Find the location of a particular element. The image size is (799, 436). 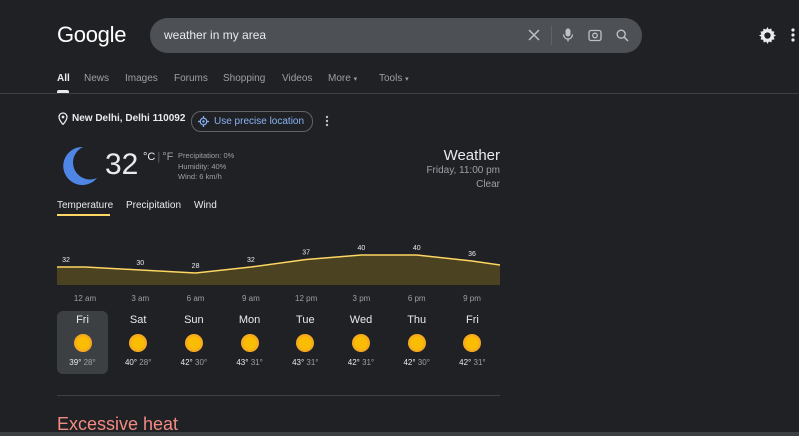

forecast-low: 30° is located at coordinates (201, 362).